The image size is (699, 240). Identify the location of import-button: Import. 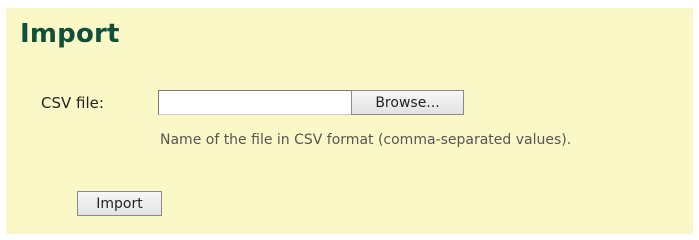
(119, 203).